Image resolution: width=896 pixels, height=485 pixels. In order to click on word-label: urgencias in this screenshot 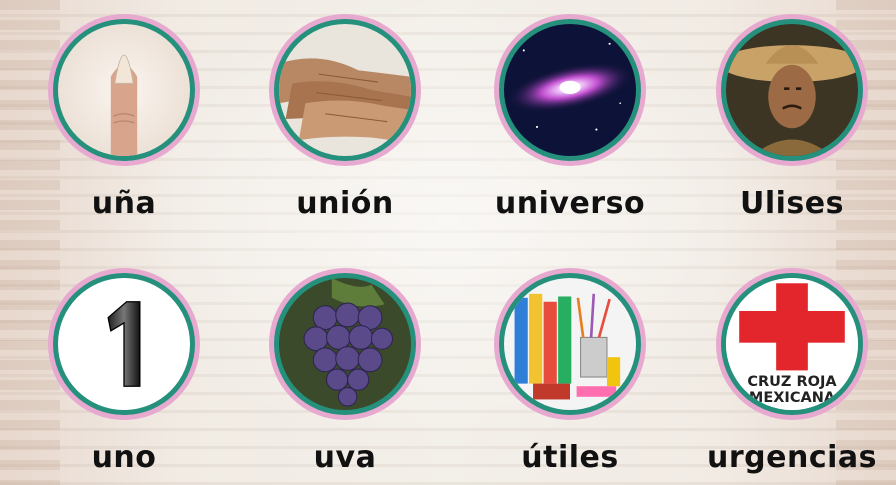, I will do `click(792, 457)`.